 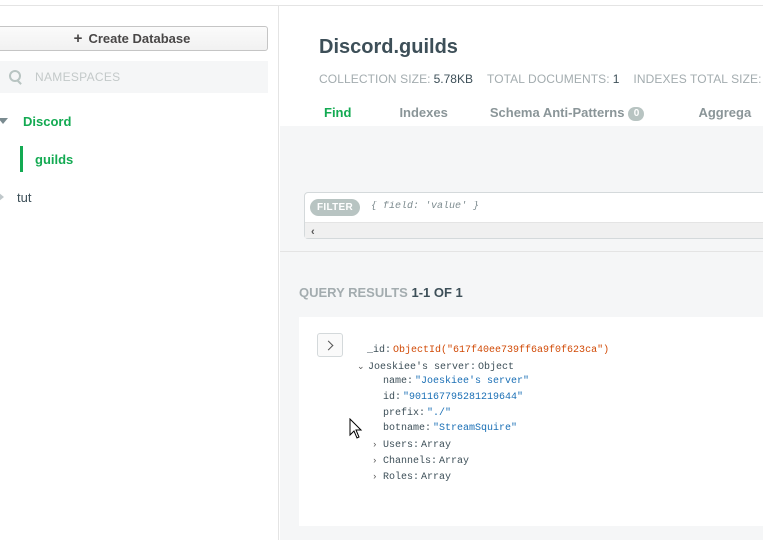 What do you see at coordinates (404, 428) in the screenshot?
I see `field-key: botname` at bounding box center [404, 428].